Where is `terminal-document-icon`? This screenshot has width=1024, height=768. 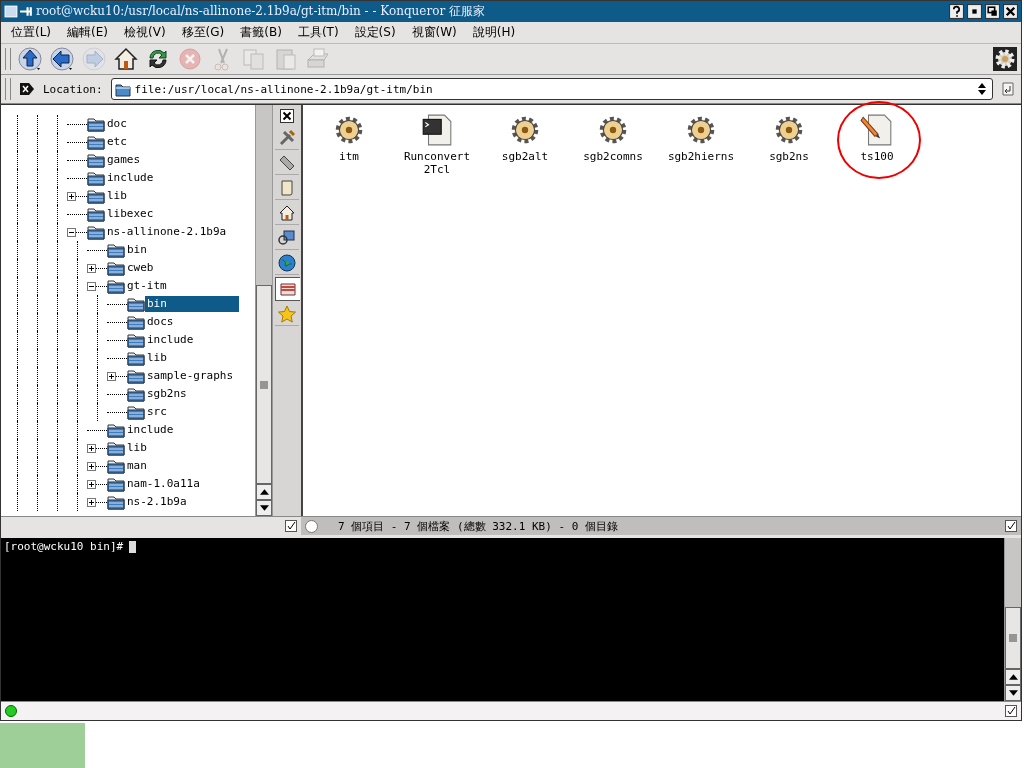
terminal-document-icon is located at coordinates (437, 130).